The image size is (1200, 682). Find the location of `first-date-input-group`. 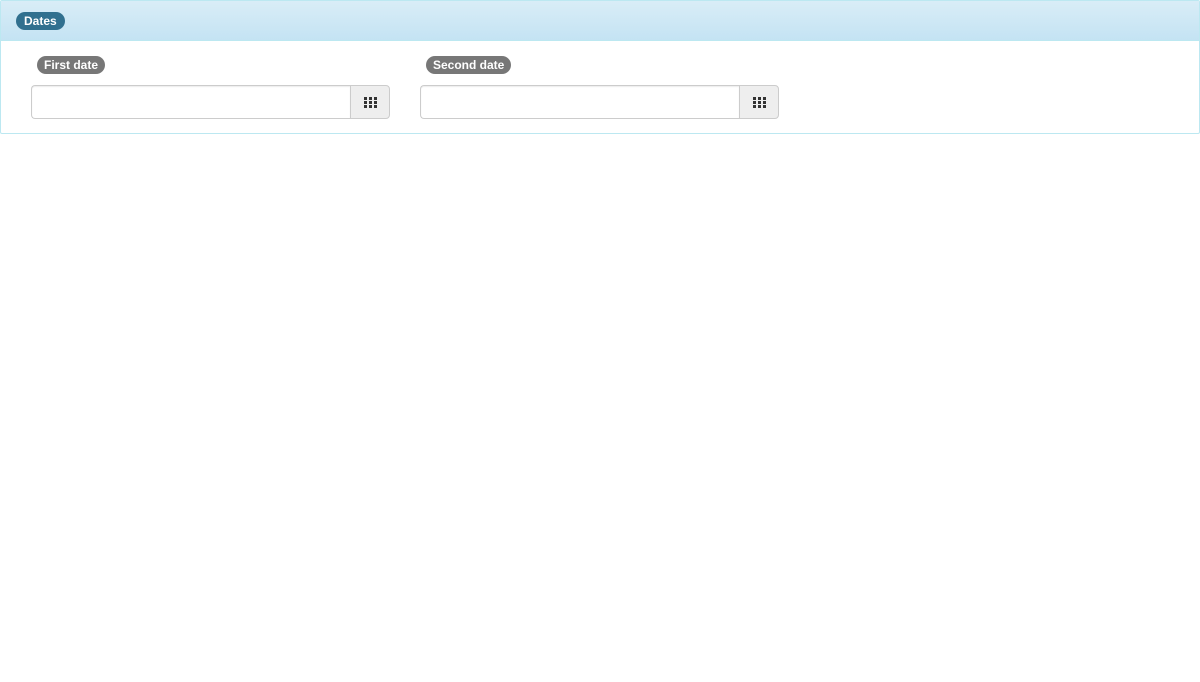

first-date-input-group is located at coordinates (210, 102).